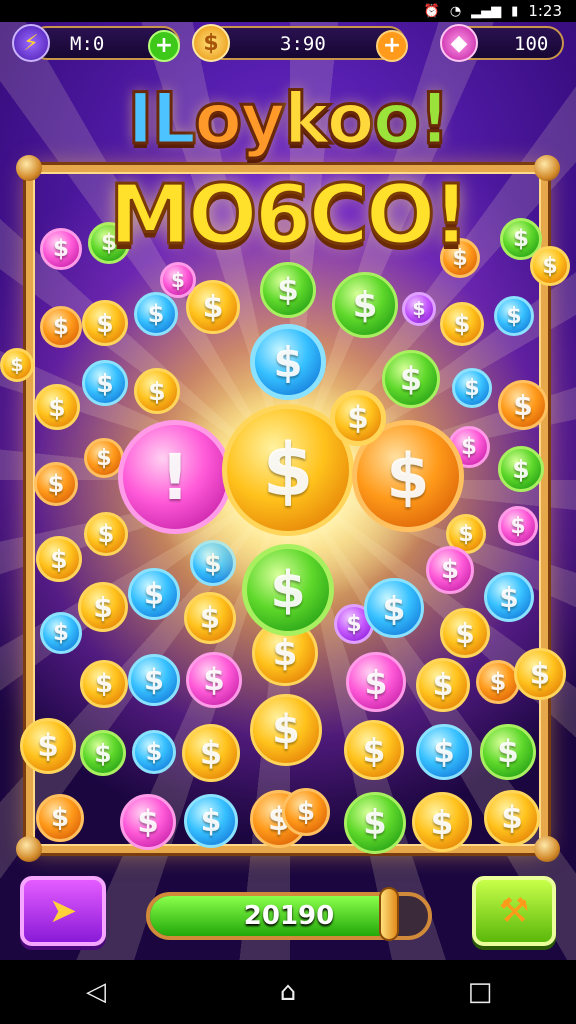  Describe the element at coordinates (290, 216) in the screenshot. I see `game-title-line-2: MO6CO!` at that location.